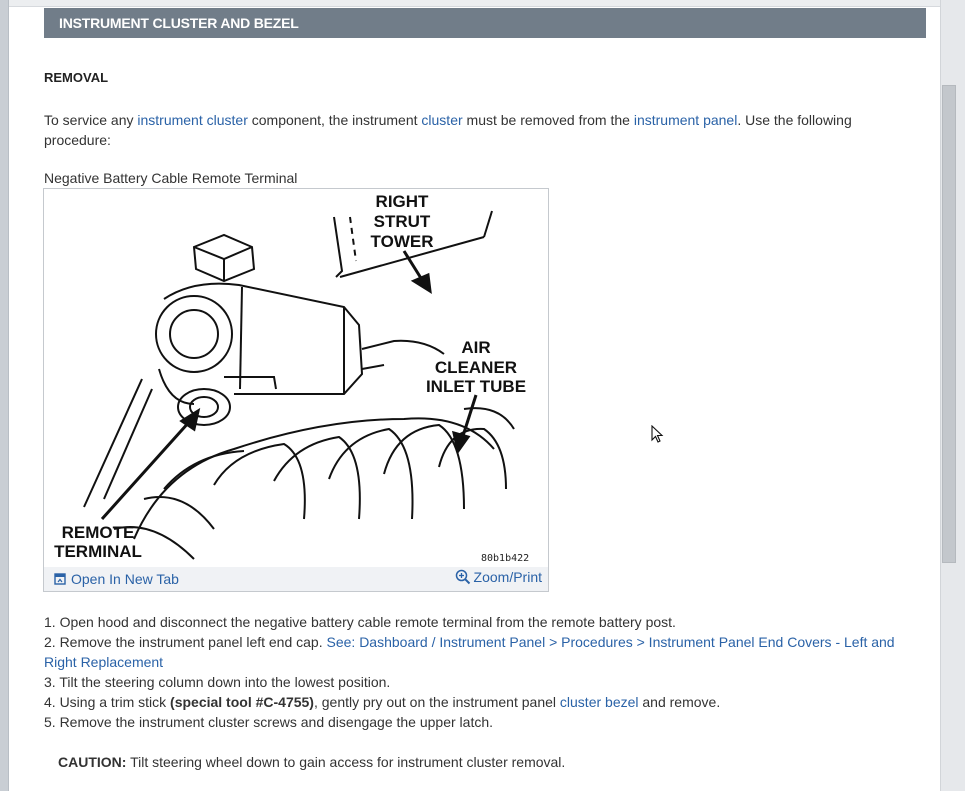  I want to click on strut-label-line2: STRUT, so click(402, 221).